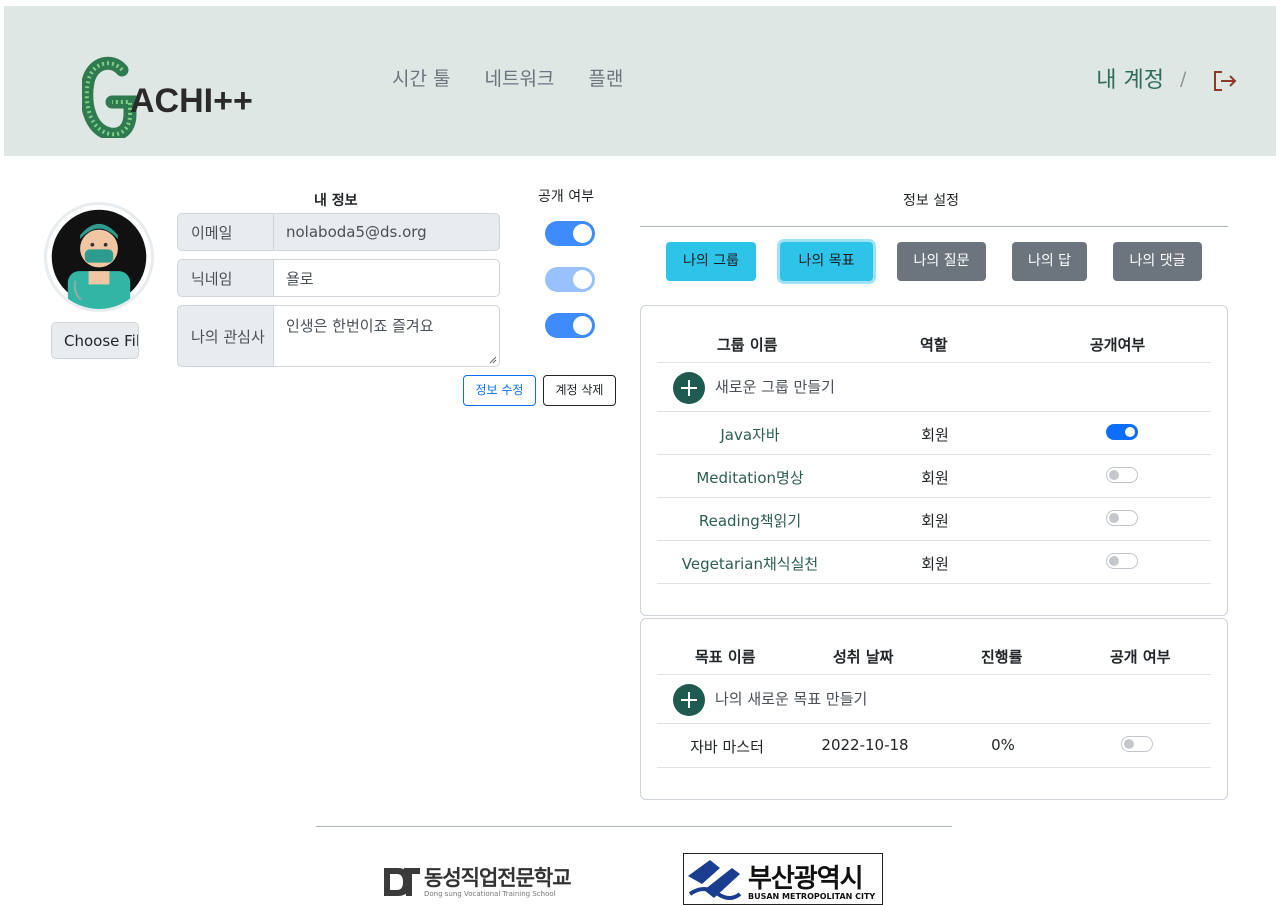 Image resolution: width=1281 pixels, height=905 pixels. What do you see at coordinates (1130, 78) in the screenshot?
I see `my-account-link: 내 계정` at bounding box center [1130, 78].